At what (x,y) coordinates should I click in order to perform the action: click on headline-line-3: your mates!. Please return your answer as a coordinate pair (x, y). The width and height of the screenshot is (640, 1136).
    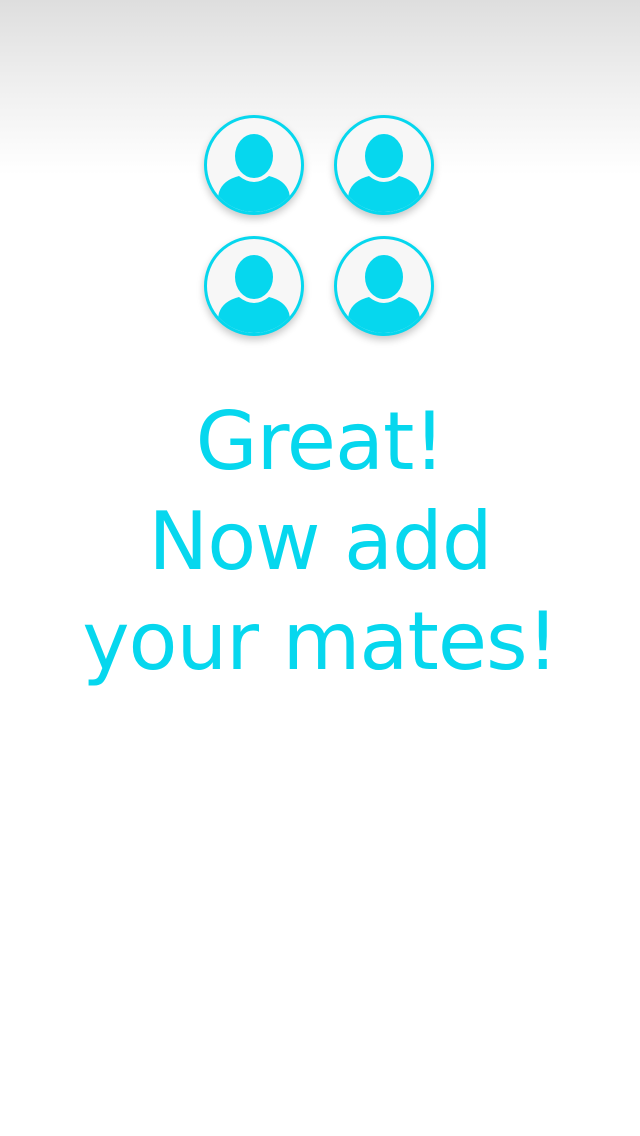
    Looking at the image, I should click on (320, 641).